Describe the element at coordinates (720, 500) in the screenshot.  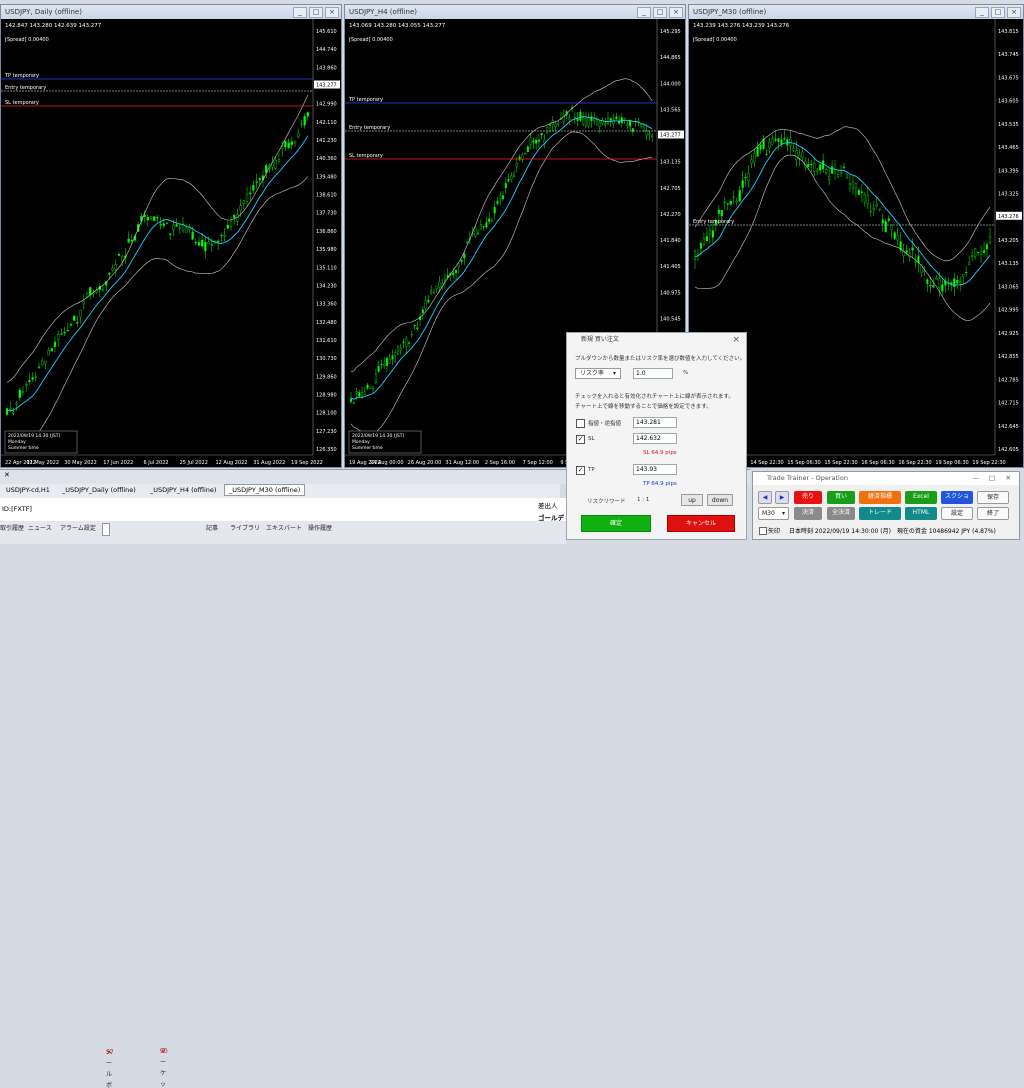
I see `down-button: down` at that location.